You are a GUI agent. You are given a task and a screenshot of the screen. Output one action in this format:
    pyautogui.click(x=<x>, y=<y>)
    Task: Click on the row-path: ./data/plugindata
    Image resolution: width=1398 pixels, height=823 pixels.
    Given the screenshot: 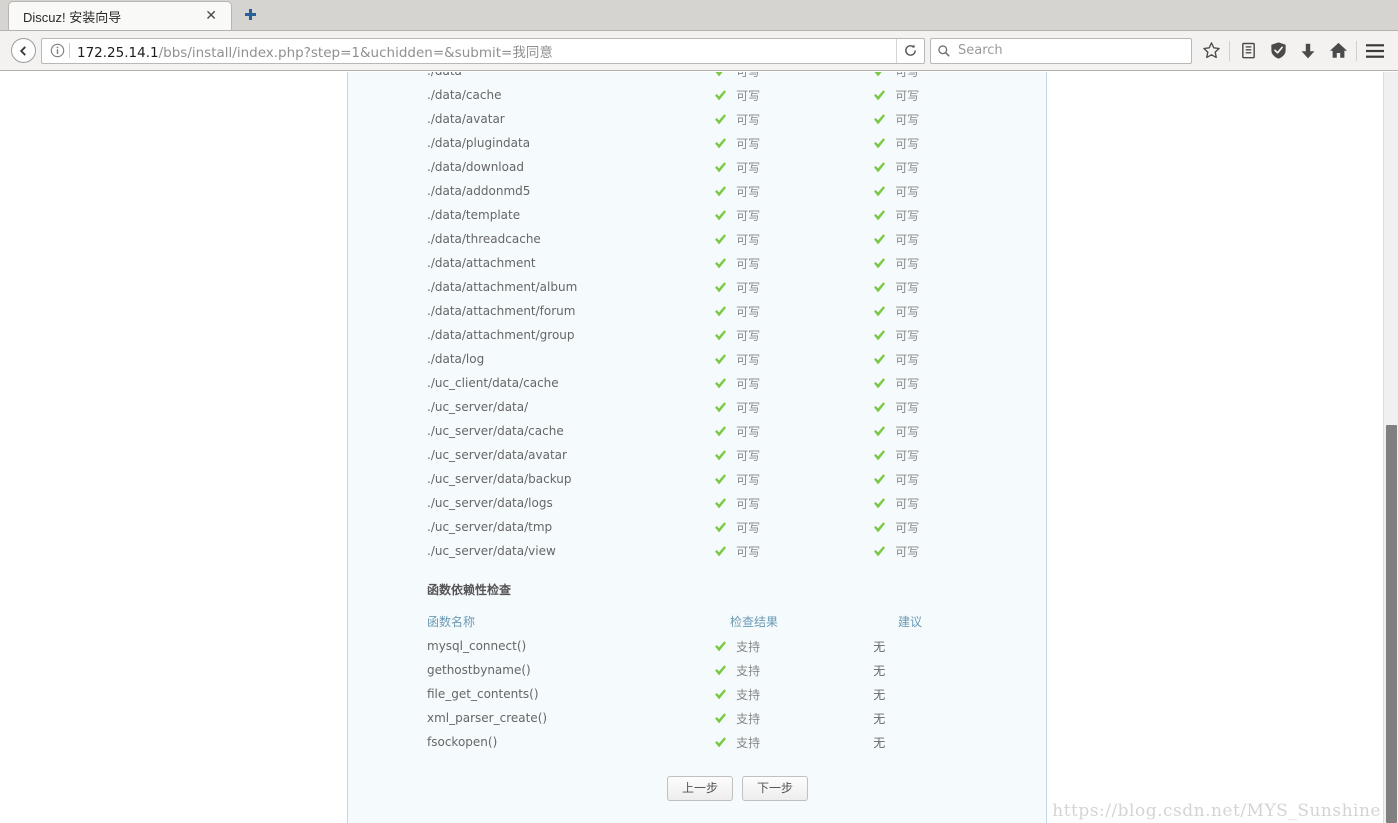 What is the action you would take?
    pyautogui.click(x=479, y=143)
    